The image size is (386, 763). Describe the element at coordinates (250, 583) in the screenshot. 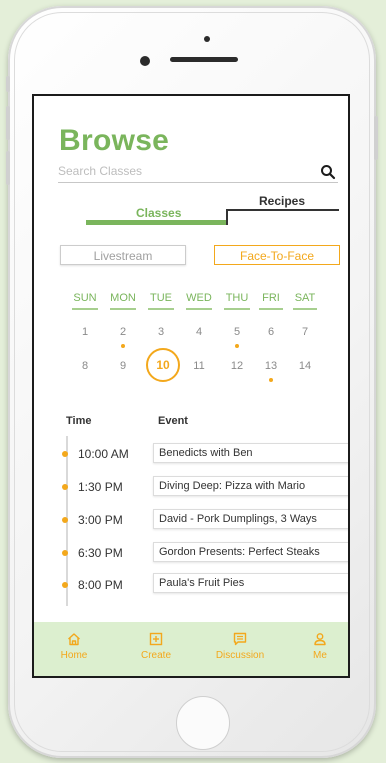

I see `event-item: Paula's Fruit Pies` at that location.